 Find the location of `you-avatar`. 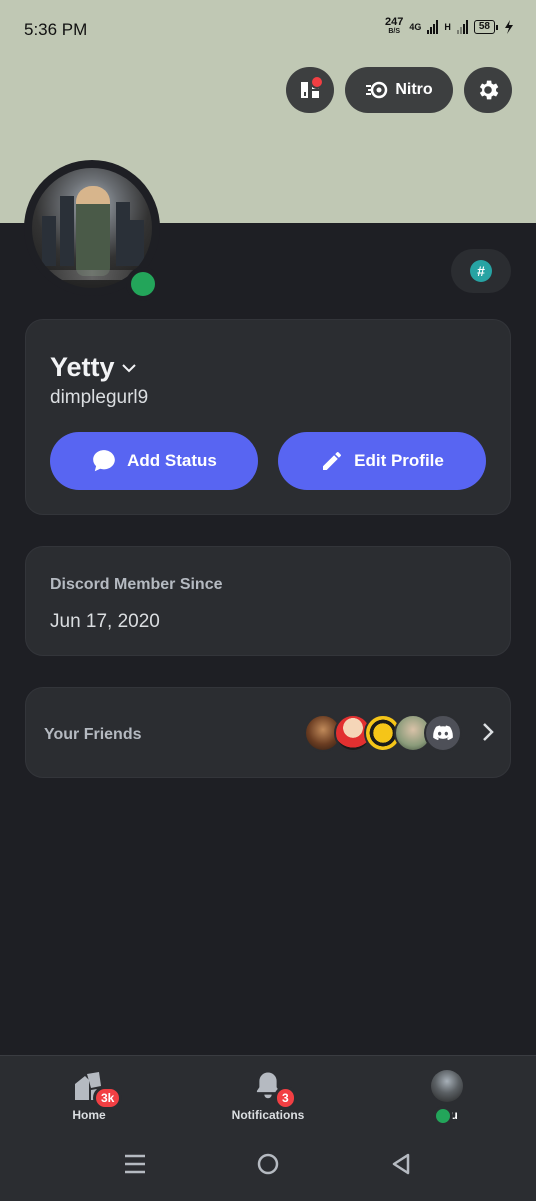

you-avatar is located at coordinates (447, 1086).